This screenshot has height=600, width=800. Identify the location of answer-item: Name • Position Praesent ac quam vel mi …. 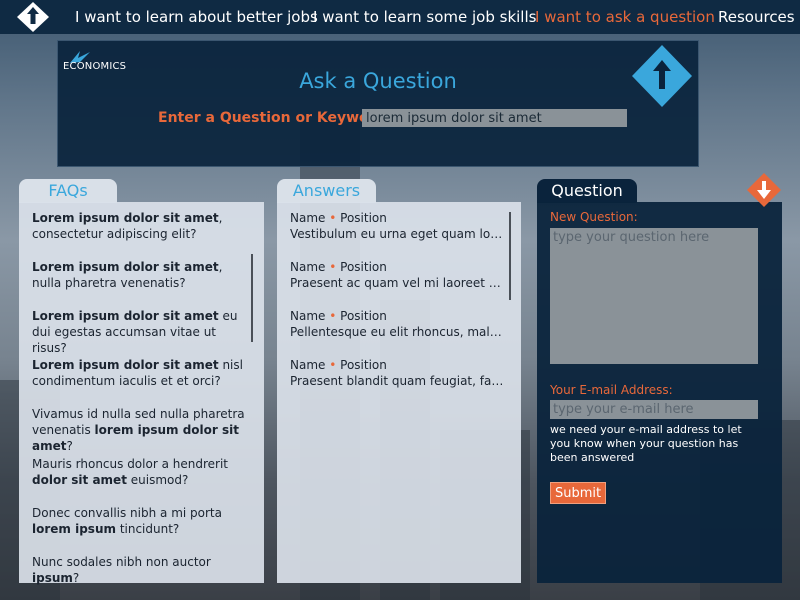
(397, 275).